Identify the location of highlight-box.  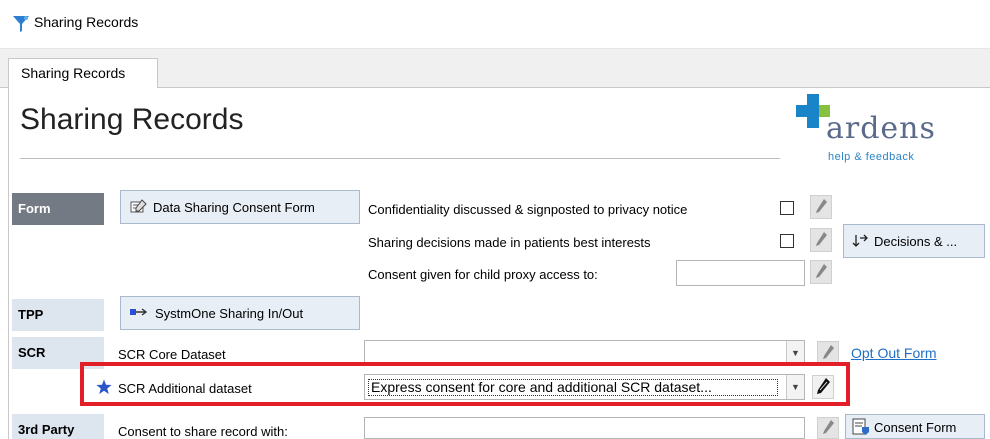
(465, 384).